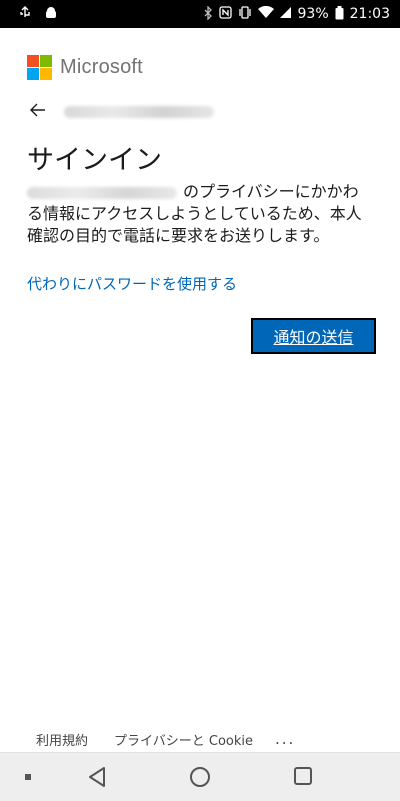 Image resolution: width=400 pixels, height=801 pixels. What do you see at coordinates (369, 14) in the screenshot?
I see `clock: 21:03` at bounding box center [369, 14].